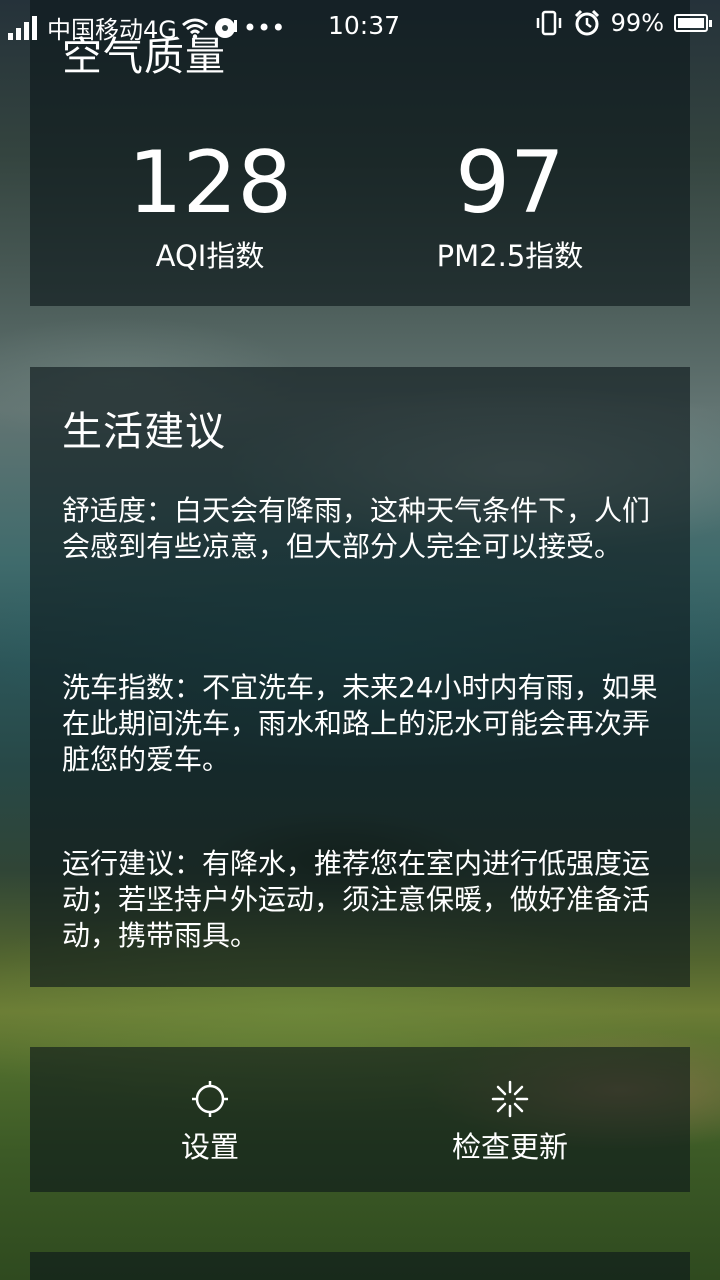 This screenshot has width=720, height=1280. I want to click on wifi-icon, so click(194, 28).